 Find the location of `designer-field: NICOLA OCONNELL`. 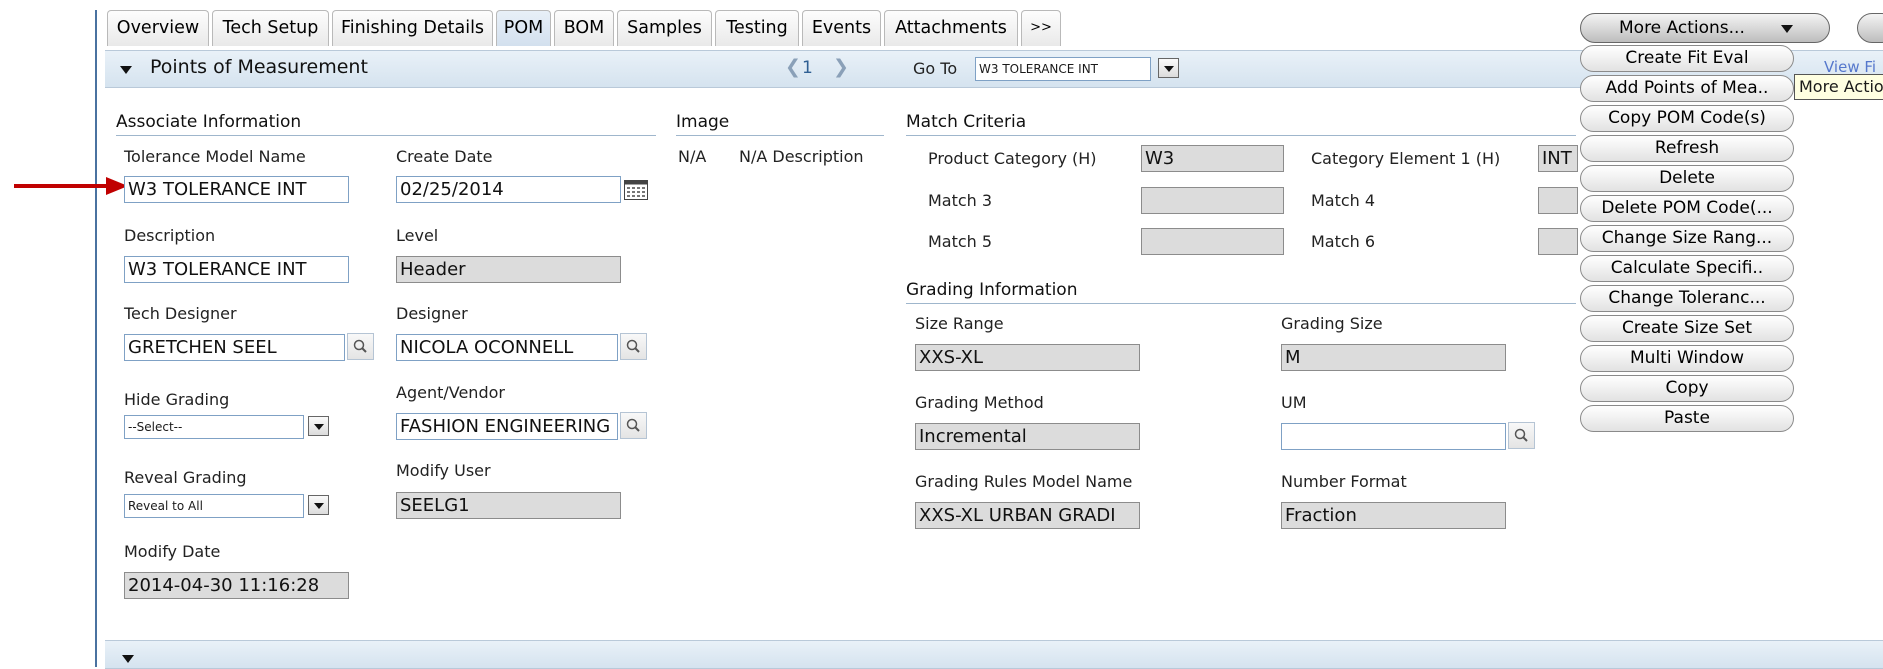

designer-field: NICOLA OCONNELL is located at coordinates (507, 347).